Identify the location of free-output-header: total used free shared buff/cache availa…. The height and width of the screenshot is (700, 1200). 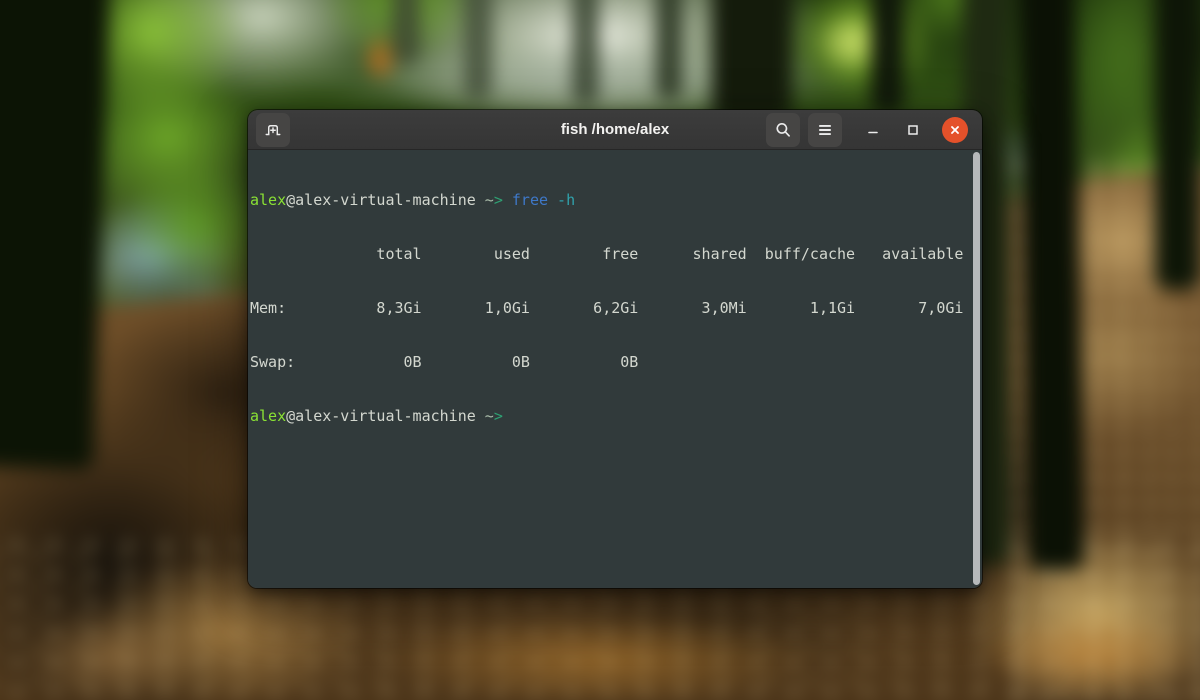
(607, 254).